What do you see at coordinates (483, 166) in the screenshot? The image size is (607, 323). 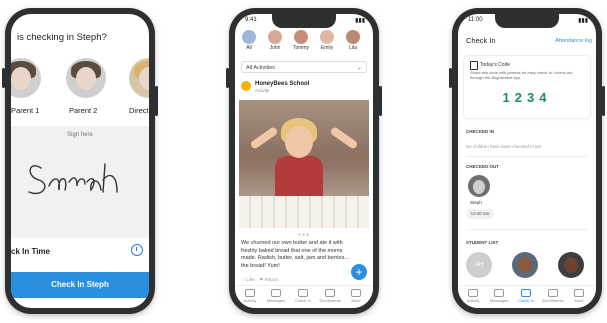 I see `checked-out-heading: CHECKED OUT` at bounding box center [483, 166].